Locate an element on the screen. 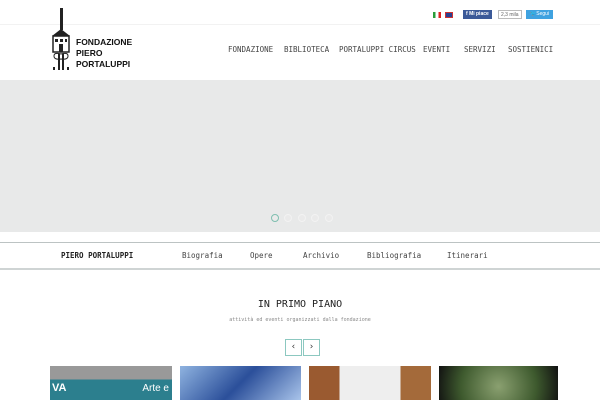  twitter-follow-button: 🐦Segui is located at coordinates (540, 14).